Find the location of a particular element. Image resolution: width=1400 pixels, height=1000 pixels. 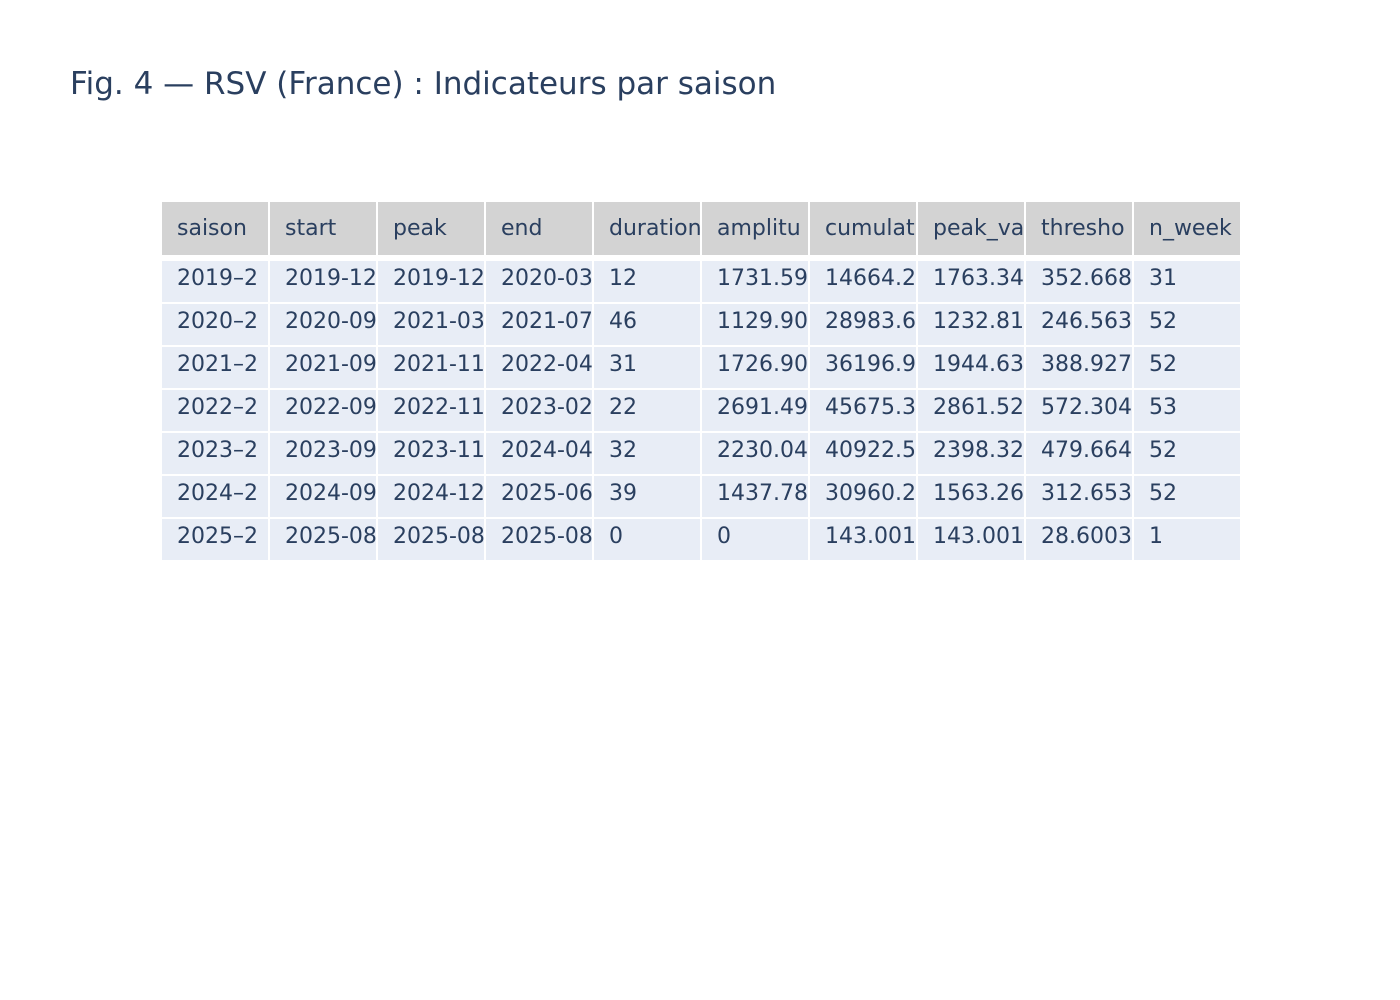

column-header-start: start is located at coordinates (323, 228).